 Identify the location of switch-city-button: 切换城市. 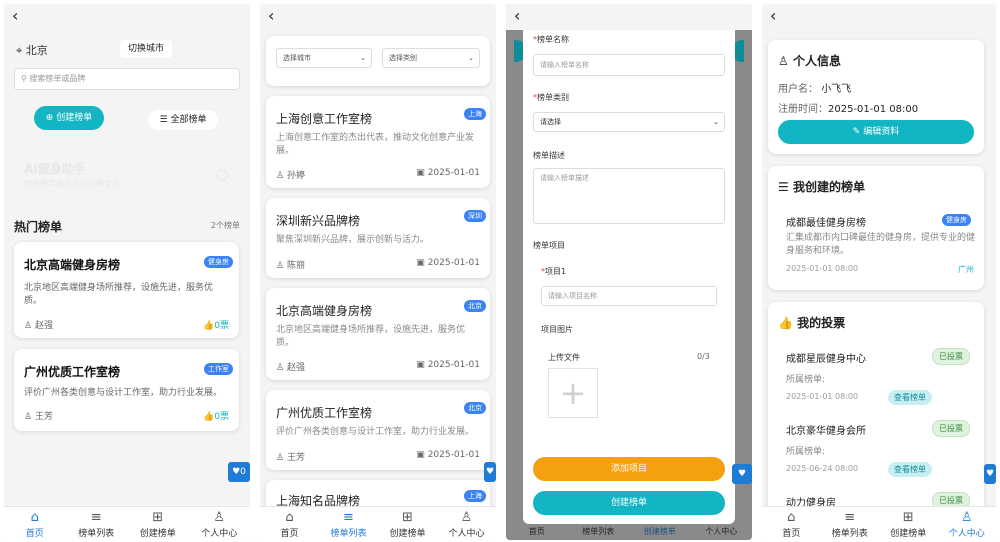
(146, 49).